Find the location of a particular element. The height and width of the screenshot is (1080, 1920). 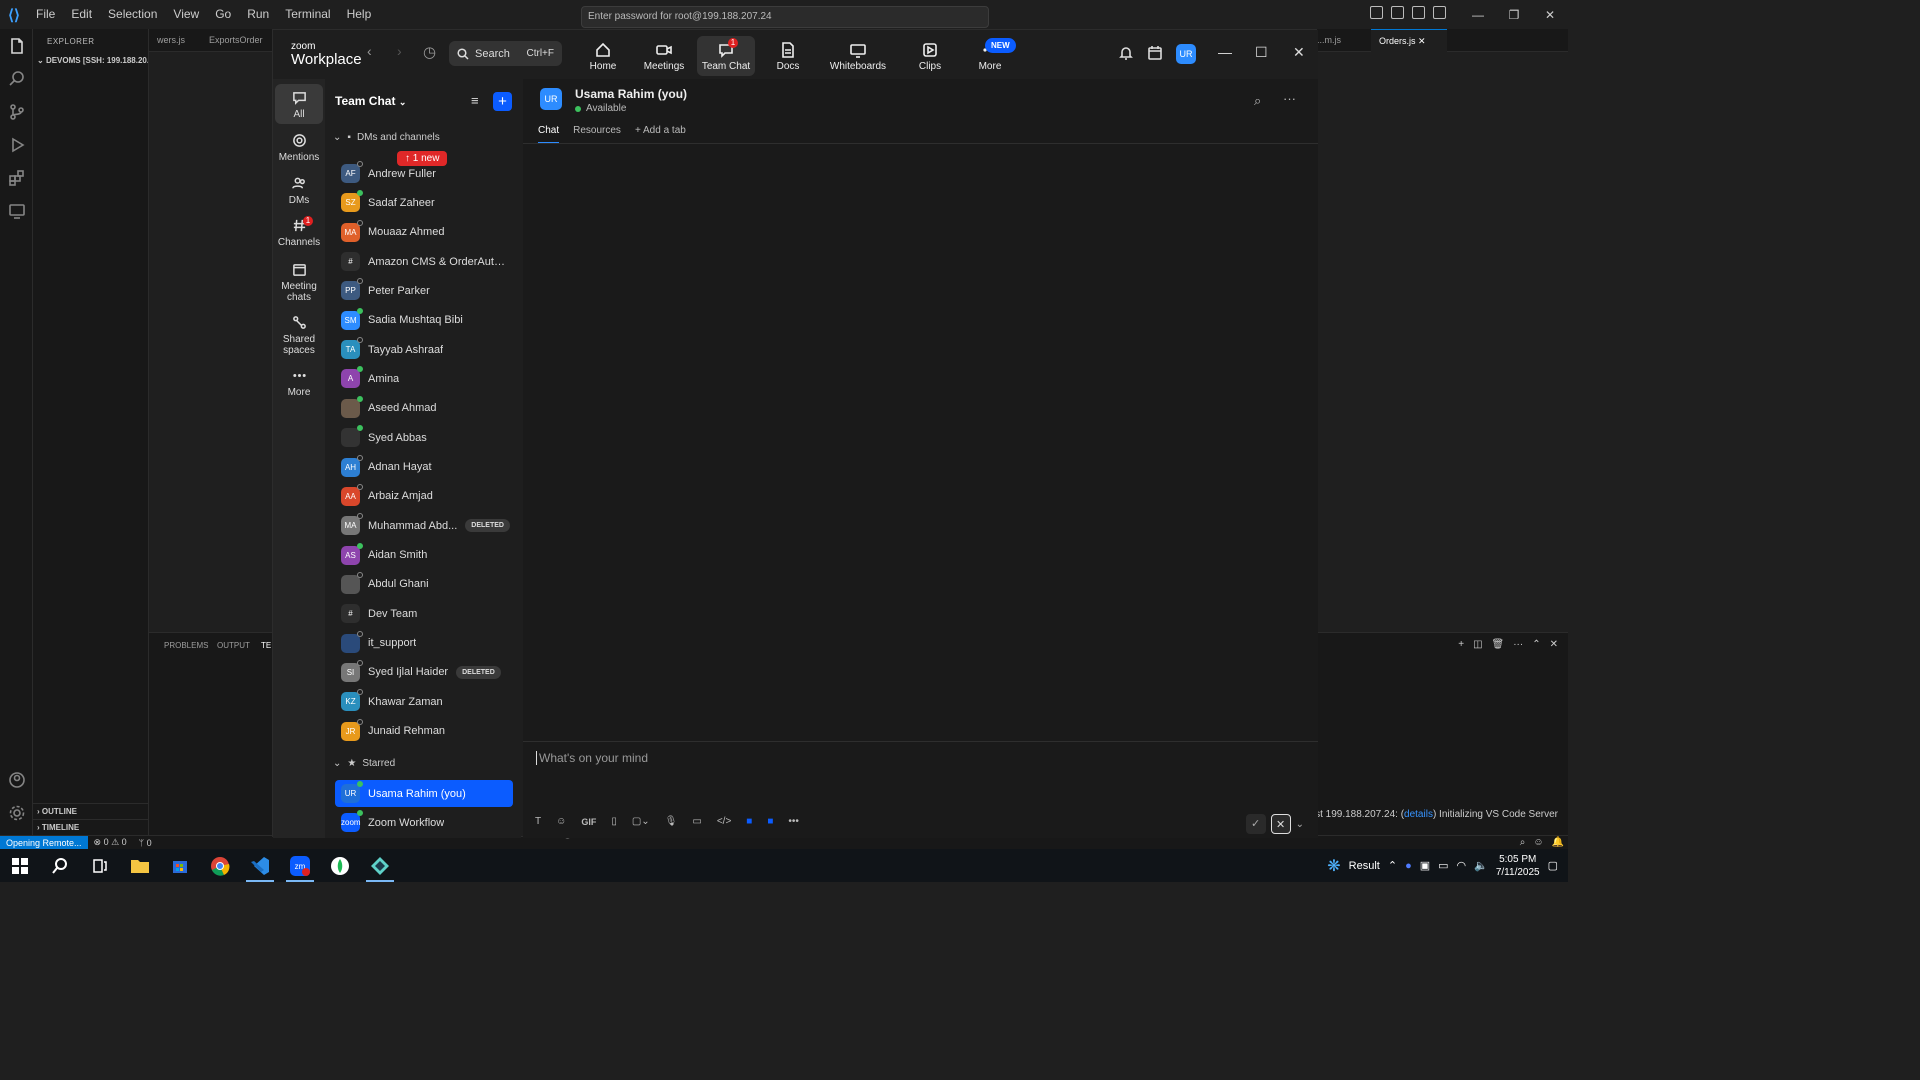

notifications-bell-icon is located at coordinates (1126, 55).